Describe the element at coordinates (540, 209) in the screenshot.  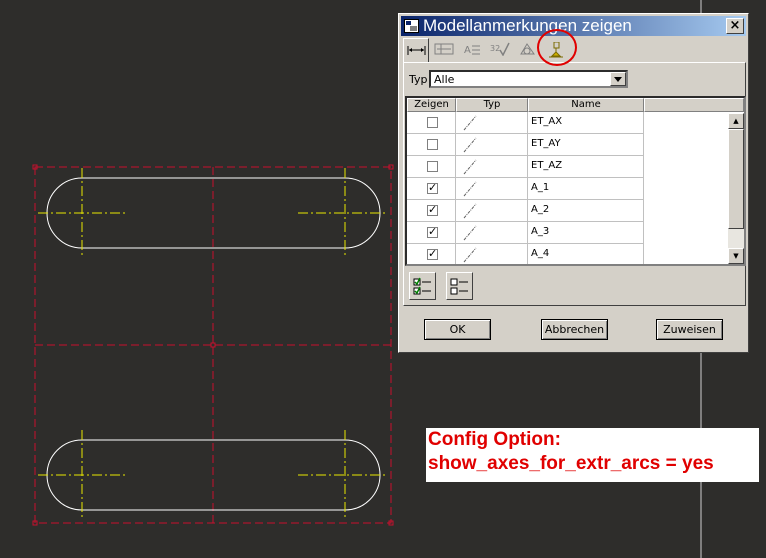
I see `annotation-name: A_2` at that location.